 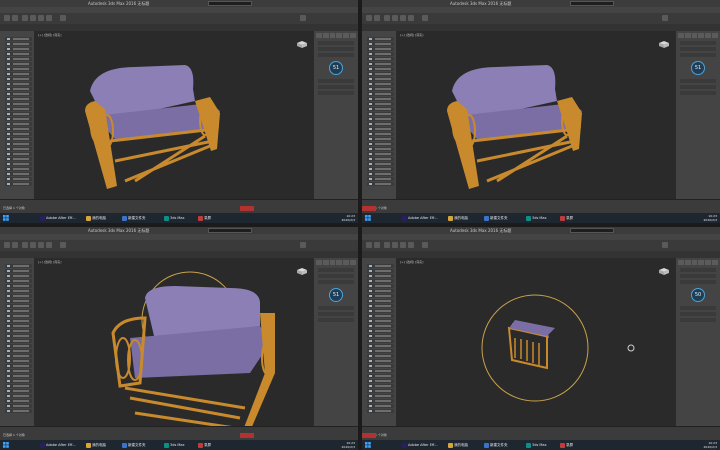 What do you see at coordinates (566, 218) in the screenshot?
I see `taskbar-item: 录屏` at bounding box center [566, 218].